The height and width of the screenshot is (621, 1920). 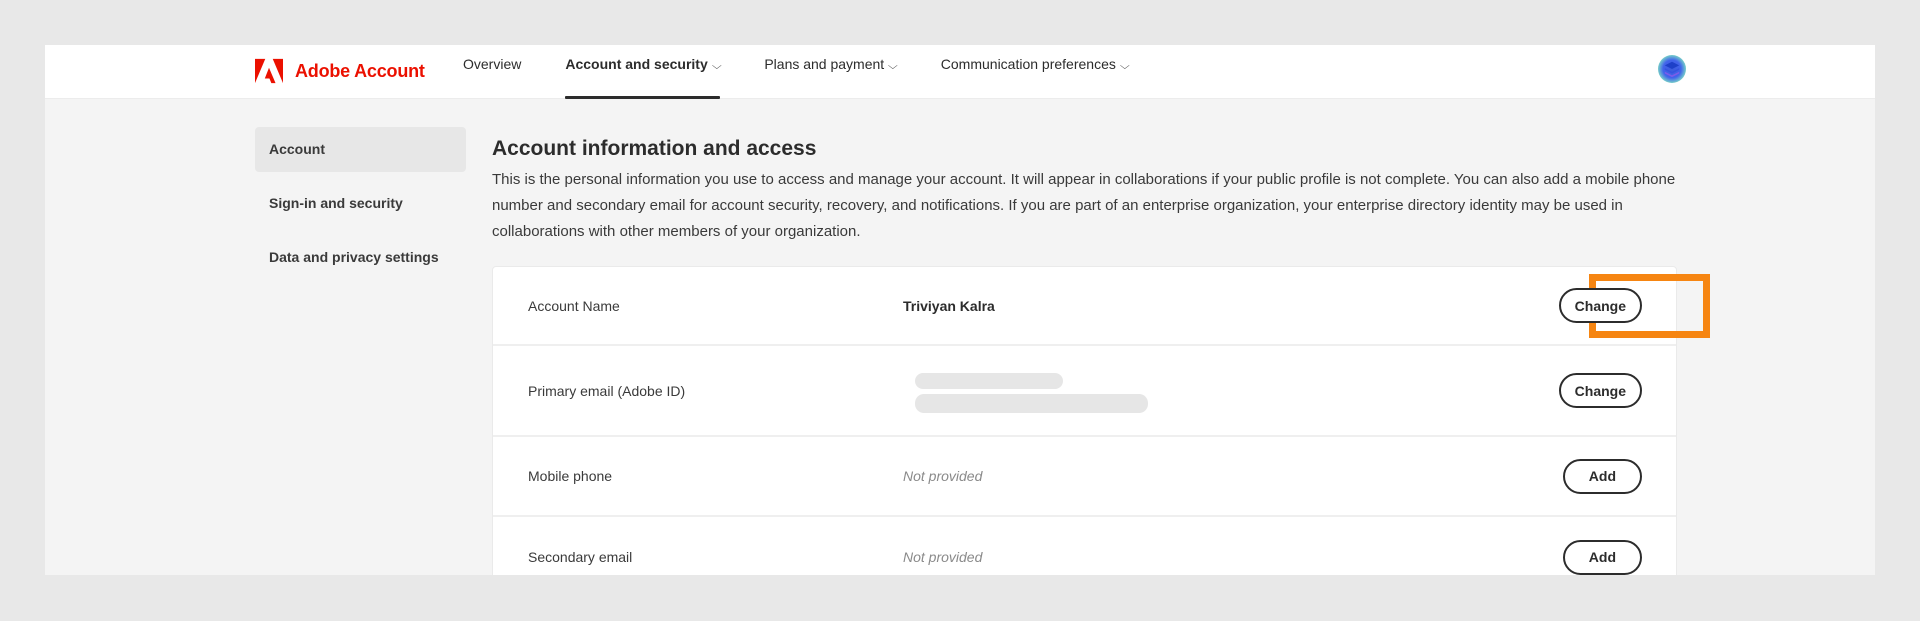 What do you see at coordinates (574, 305) in the screenshot?
I see `account-name-label: Account Name` at bounding box center [574, 305].